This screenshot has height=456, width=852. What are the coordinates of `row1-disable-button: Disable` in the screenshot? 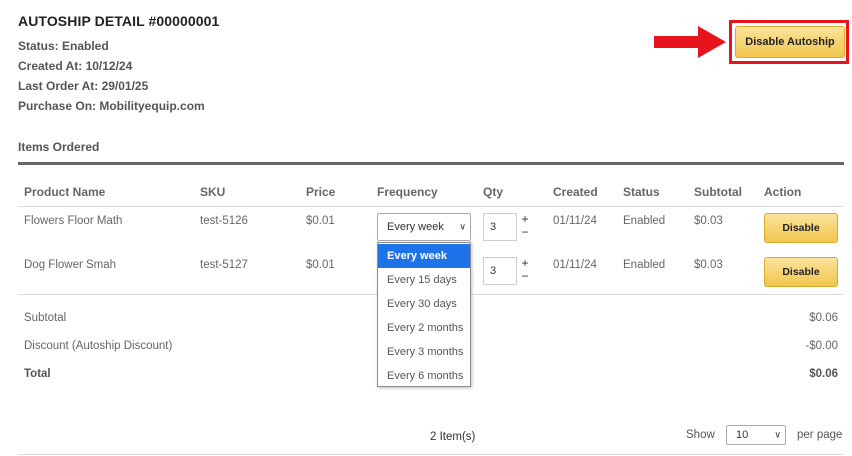 It's located at (801, 228).